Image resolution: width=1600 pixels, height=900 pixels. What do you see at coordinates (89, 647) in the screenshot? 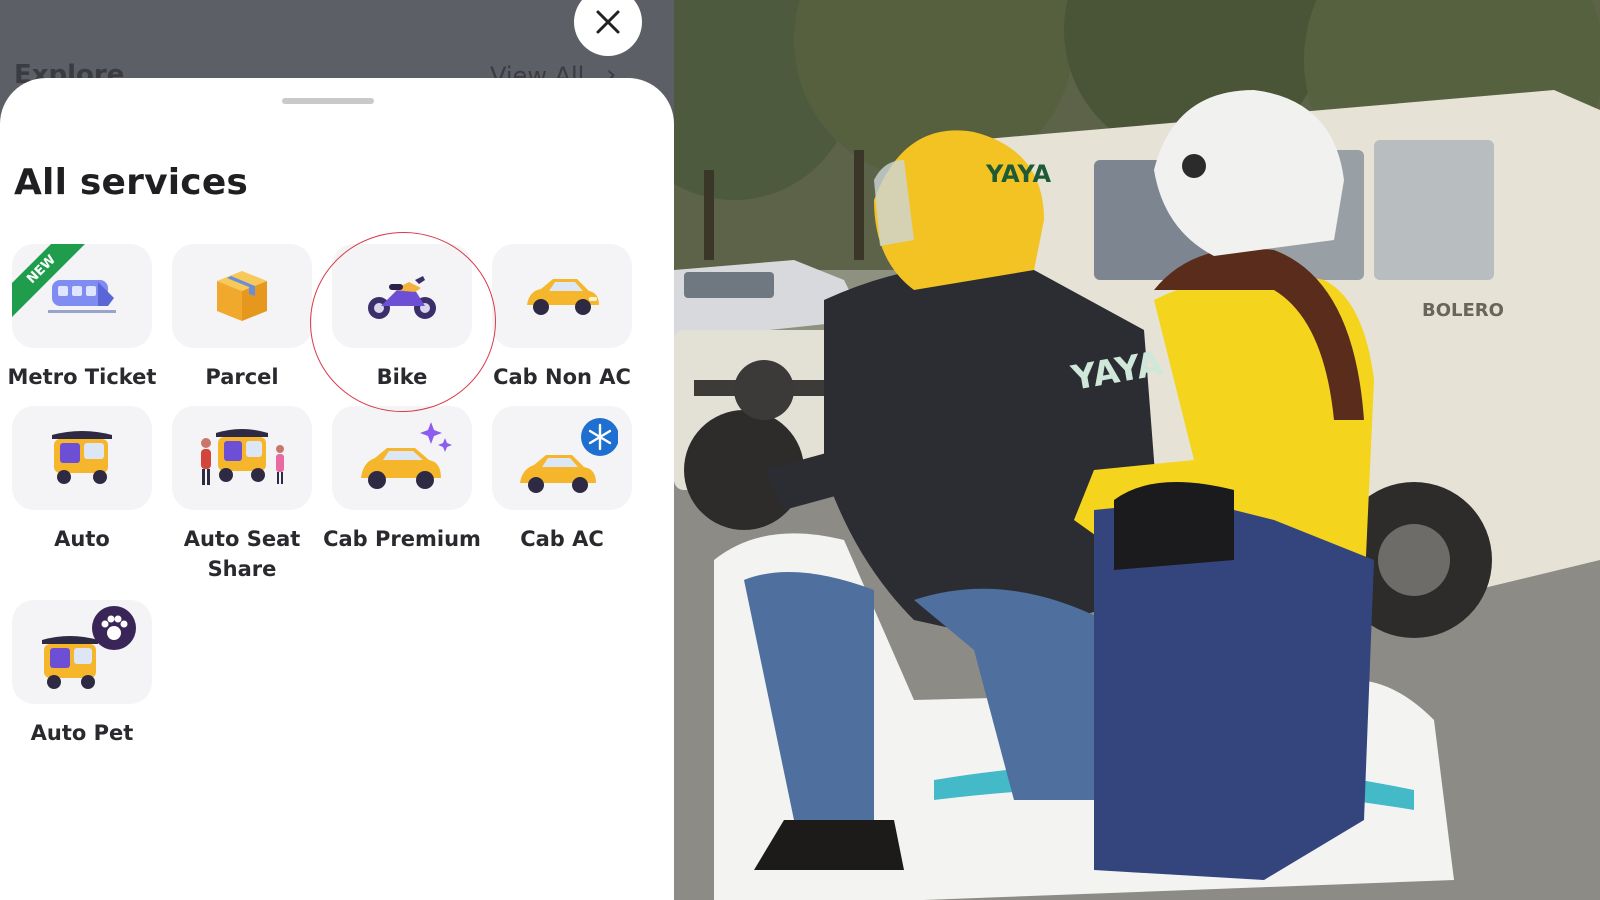
I see `auto-pet-icon` at bounding box center [89, 647].